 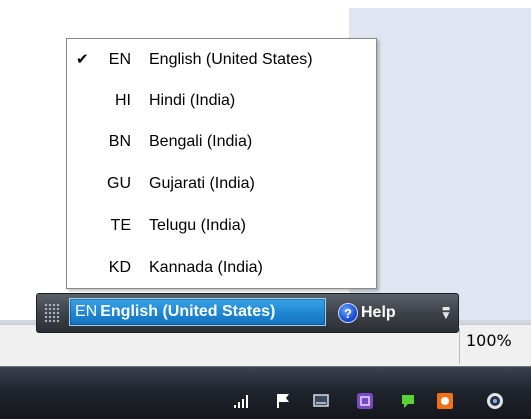 I want to click on help-label: Help, so click(x=378, y=312).